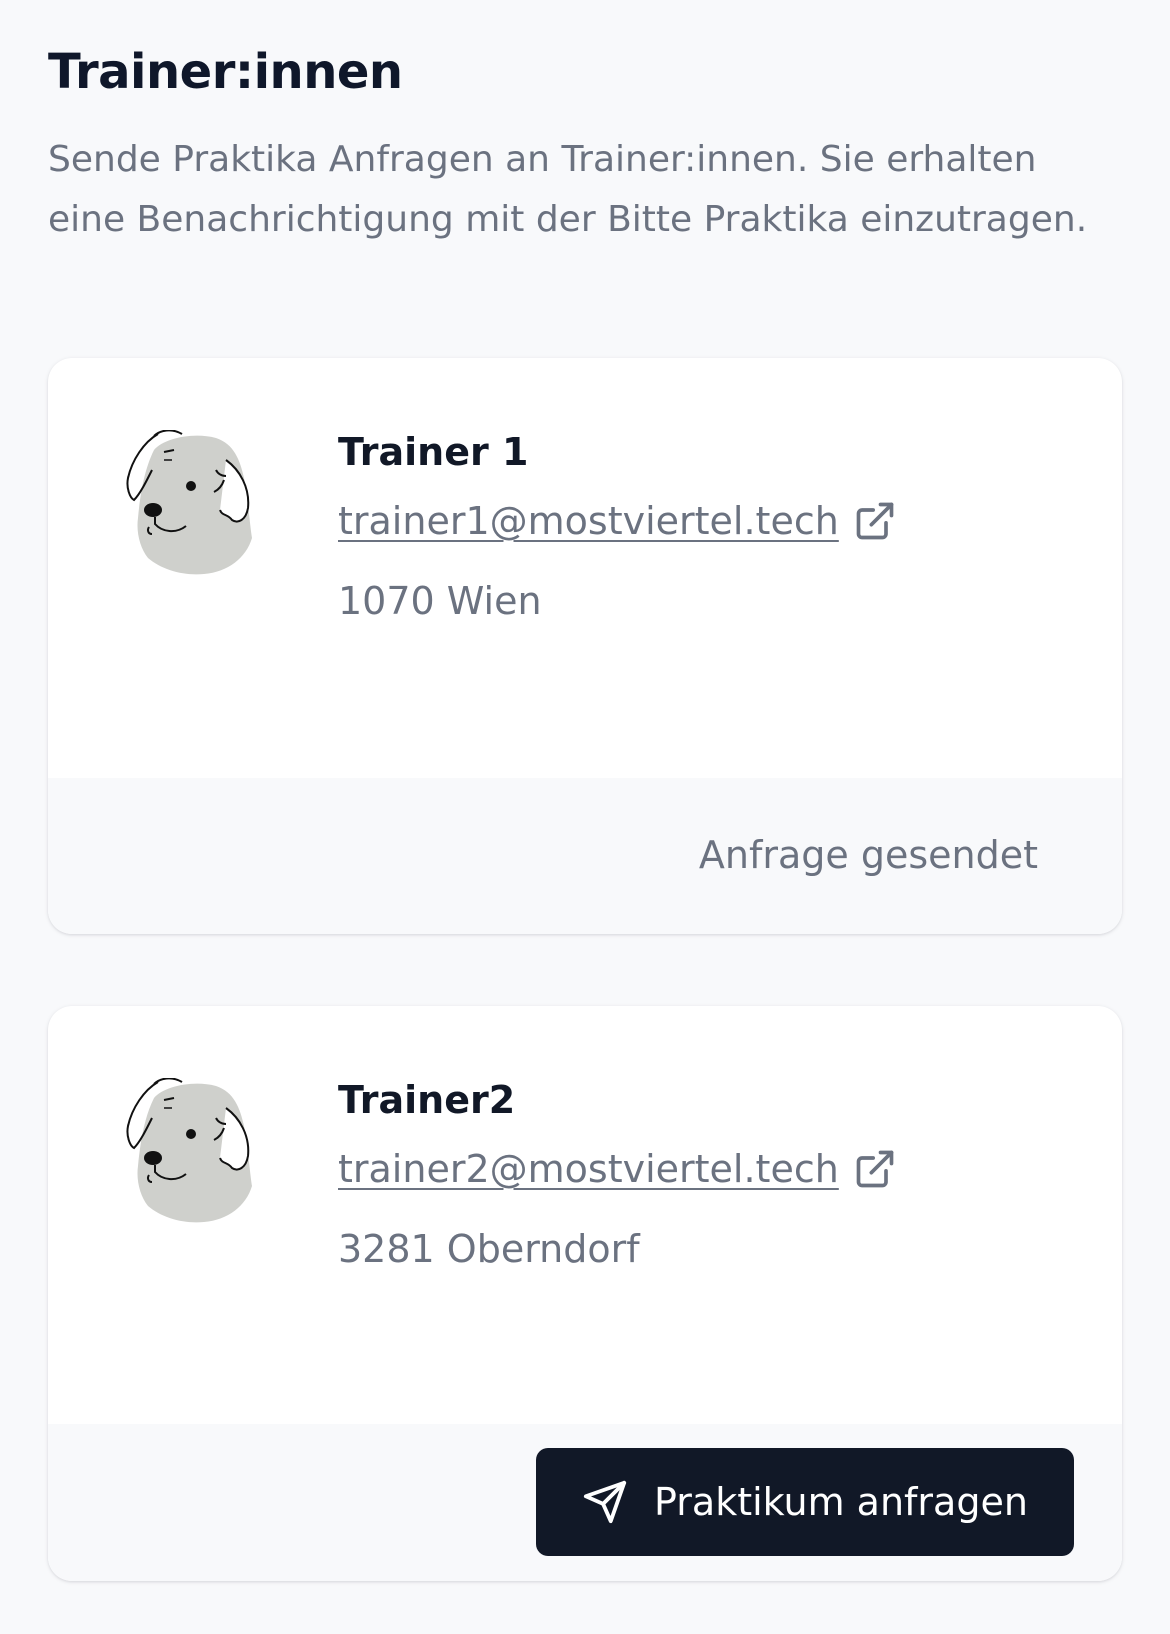 The image size is (1170, 1634). Describe the element at coordinates (440, 601) in the screenshot. I see `trainer-location: 1070 Wien` at that location.